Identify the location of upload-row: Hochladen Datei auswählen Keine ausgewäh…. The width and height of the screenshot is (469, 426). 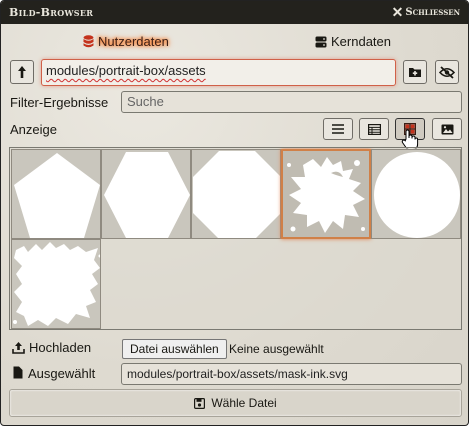
(236, 349).